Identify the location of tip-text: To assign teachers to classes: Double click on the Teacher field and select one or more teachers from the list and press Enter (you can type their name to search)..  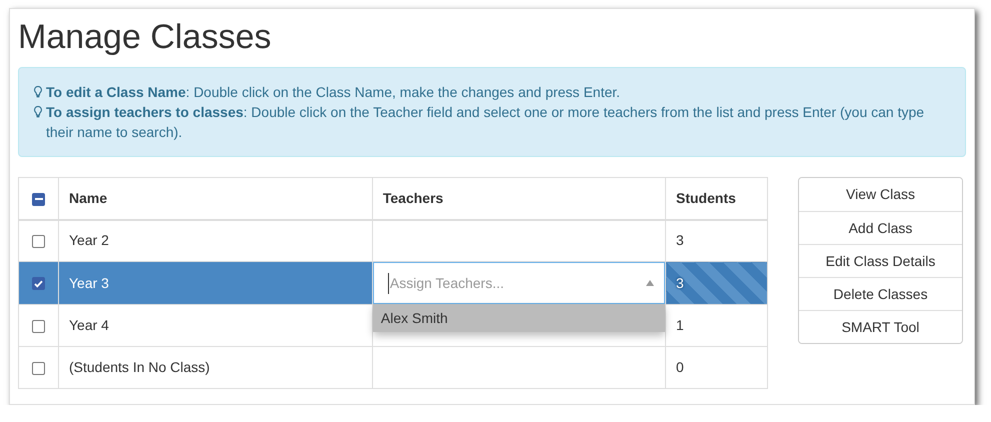
(486, 122).